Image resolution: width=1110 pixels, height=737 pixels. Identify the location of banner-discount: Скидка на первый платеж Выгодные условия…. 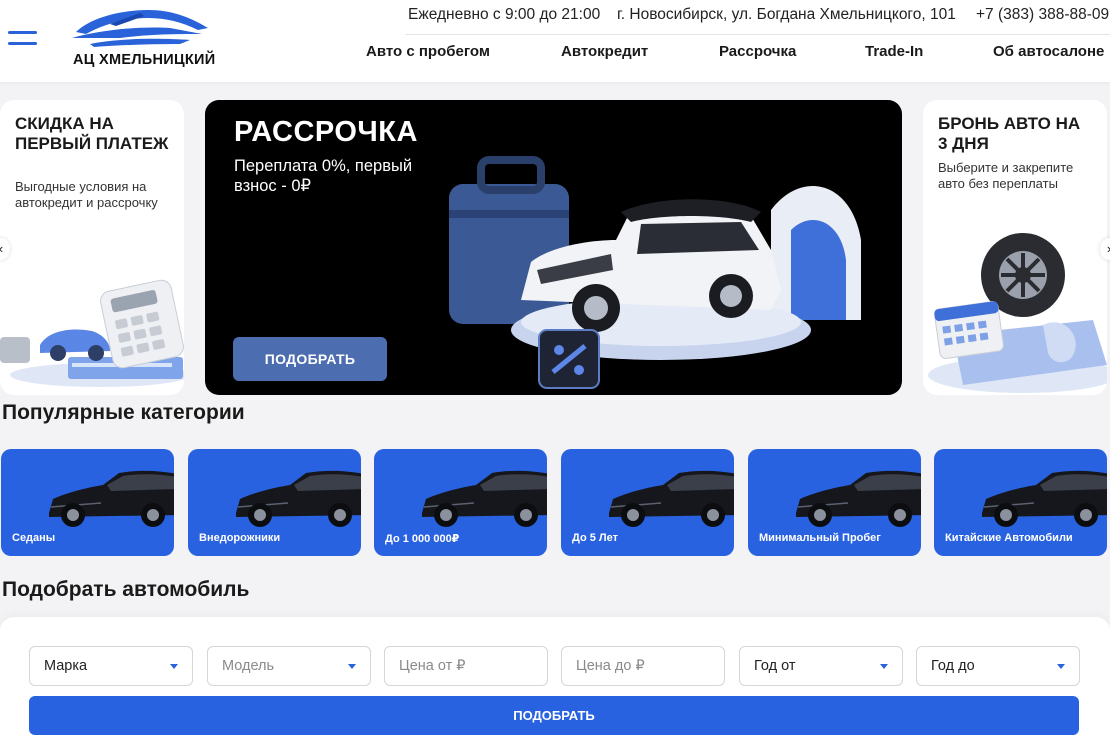
(92, 247).